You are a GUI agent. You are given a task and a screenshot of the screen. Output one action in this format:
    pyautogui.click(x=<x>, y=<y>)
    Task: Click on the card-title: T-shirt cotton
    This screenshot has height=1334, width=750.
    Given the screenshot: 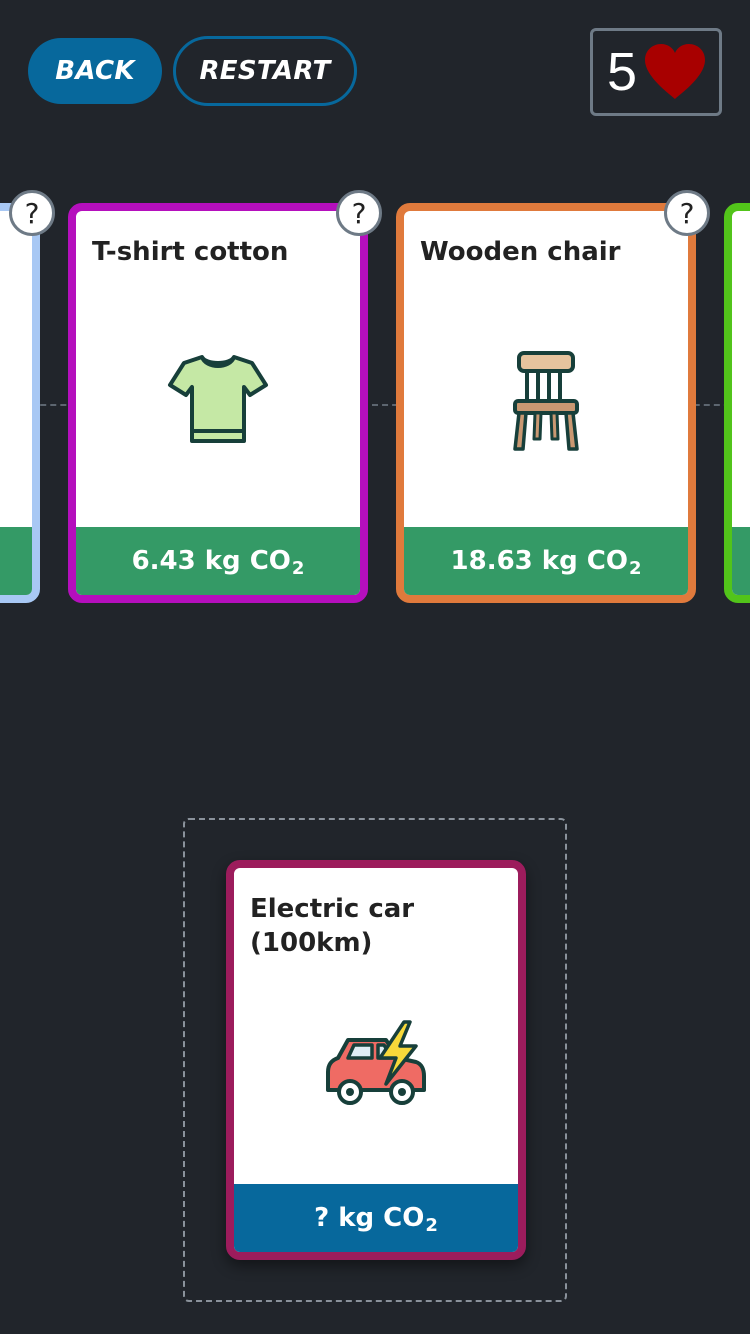 What is the action you would take?
    pyautogui.click(x=190, y=252)
    